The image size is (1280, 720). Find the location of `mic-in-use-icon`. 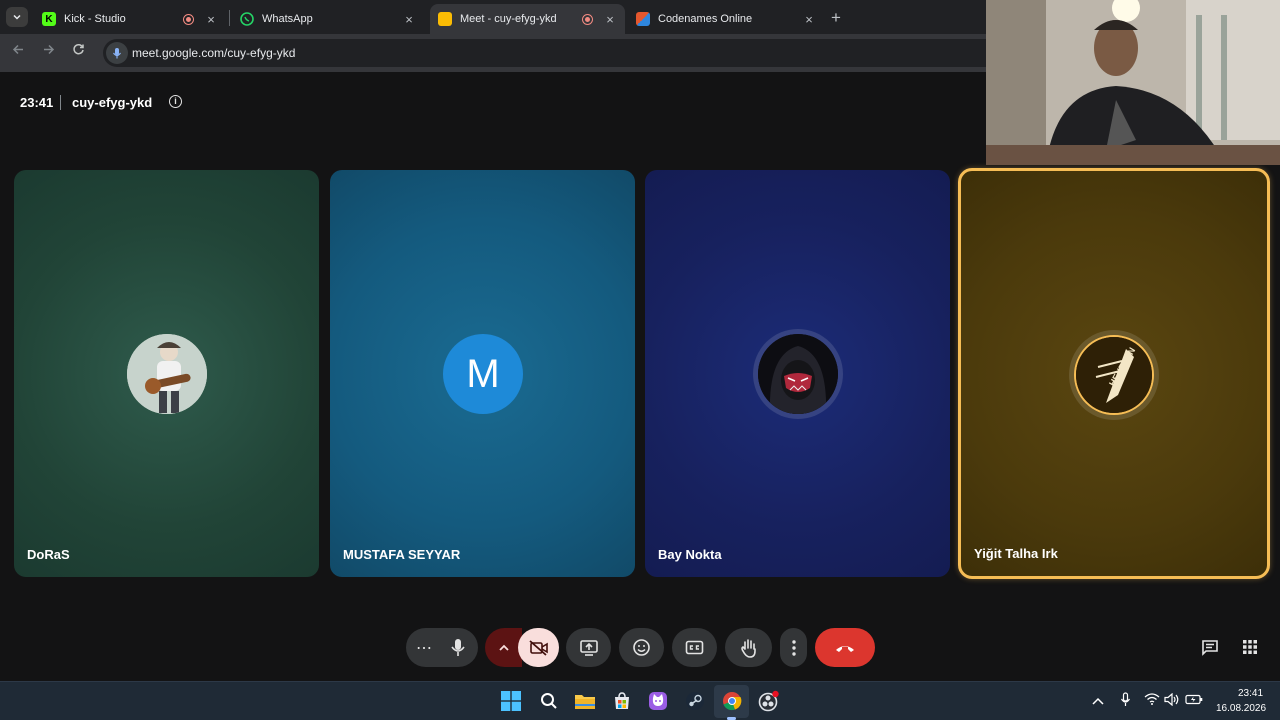

mic-in-use-icon is located at coordinates (1125, 701).